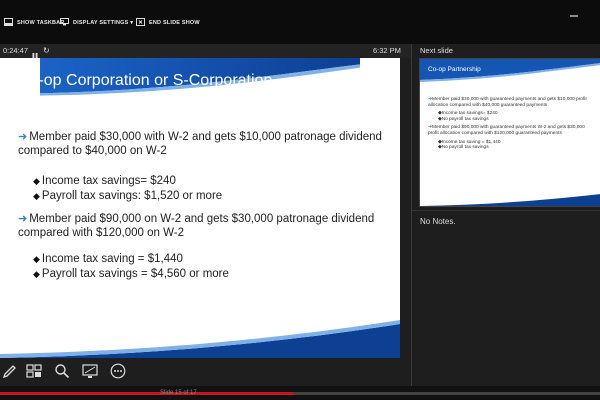  What do you see at coordinates (454, 69) in the screenshot?
I see `next-slide-title: Co-op Partnership` at bounding box center [454, 69].